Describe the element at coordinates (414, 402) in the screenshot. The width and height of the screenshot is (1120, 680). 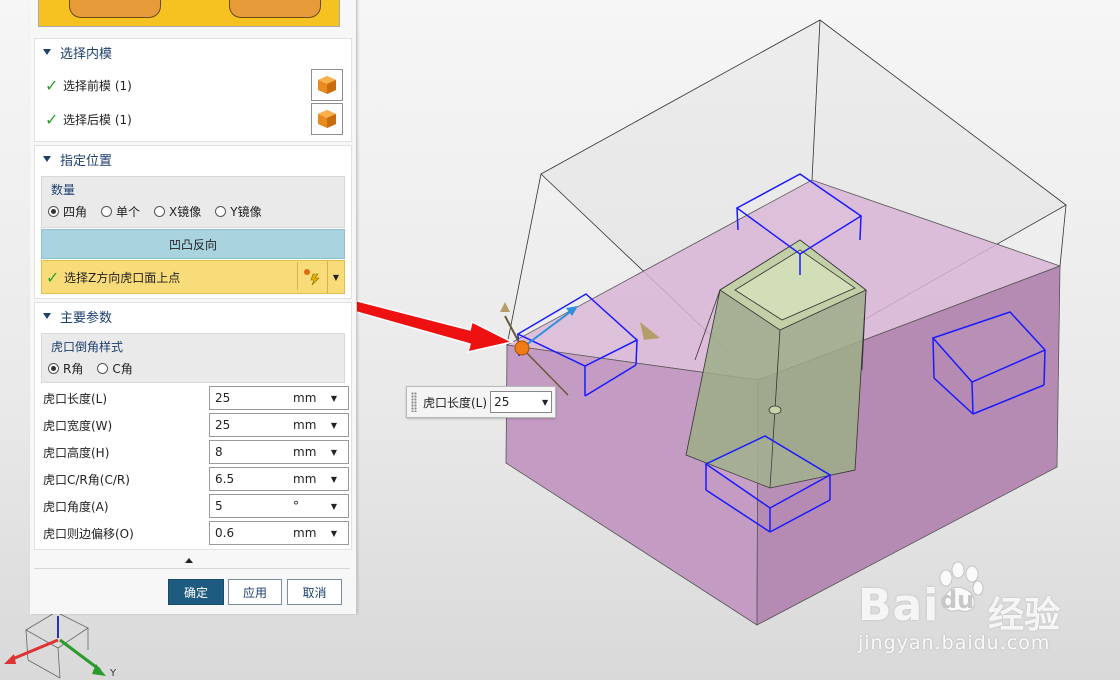
I see `drag-grip-icon` at that location.